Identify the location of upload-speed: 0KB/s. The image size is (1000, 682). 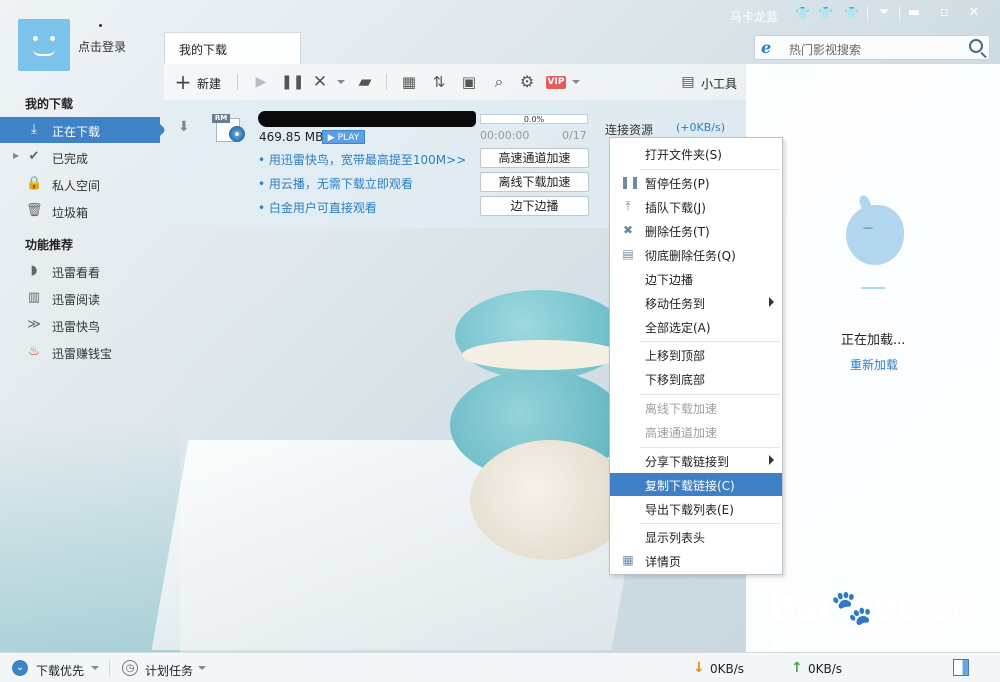
(825, 669).